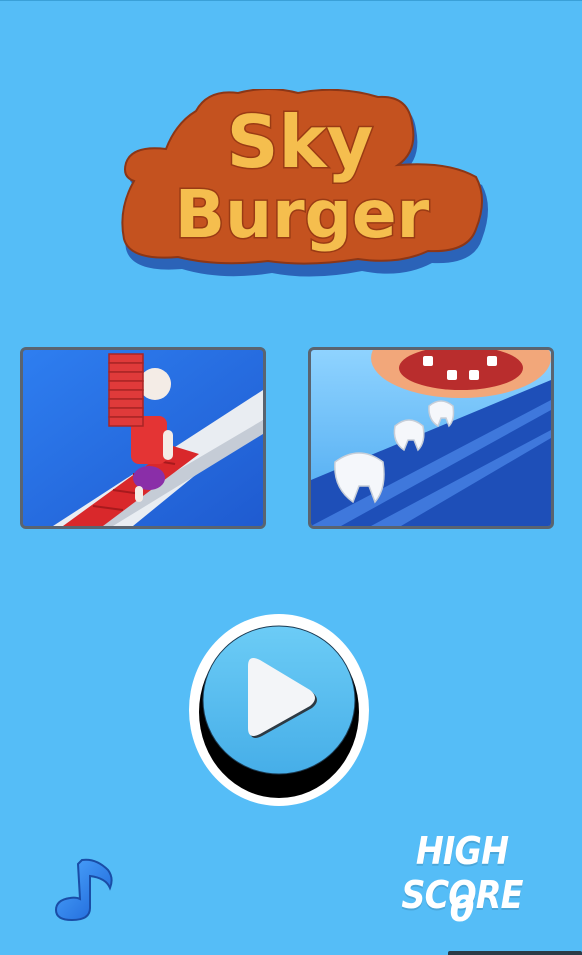  Describe the element at coordinates (279, 710) in the screenshot. I see `play-button` at that location.